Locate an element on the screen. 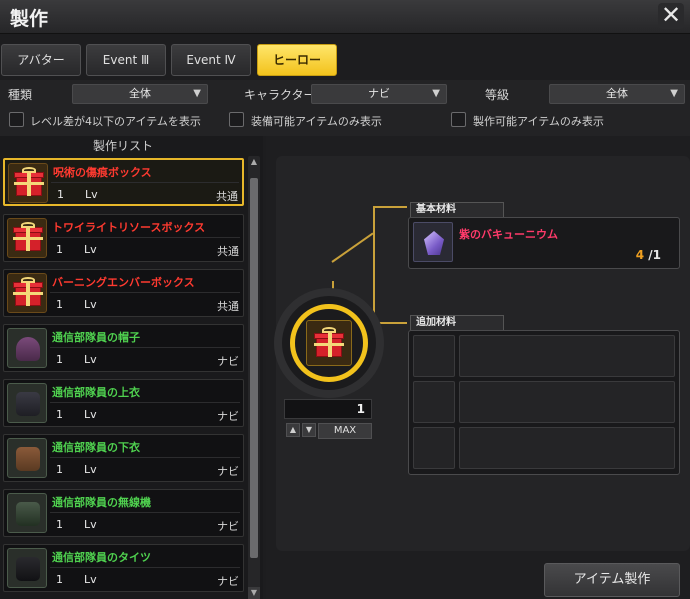 The height and width of the screenshot is (599, 690). list-item: 呪術の傷痕ボックス 1 Lv 共通 is located at coordinates (123, 182).